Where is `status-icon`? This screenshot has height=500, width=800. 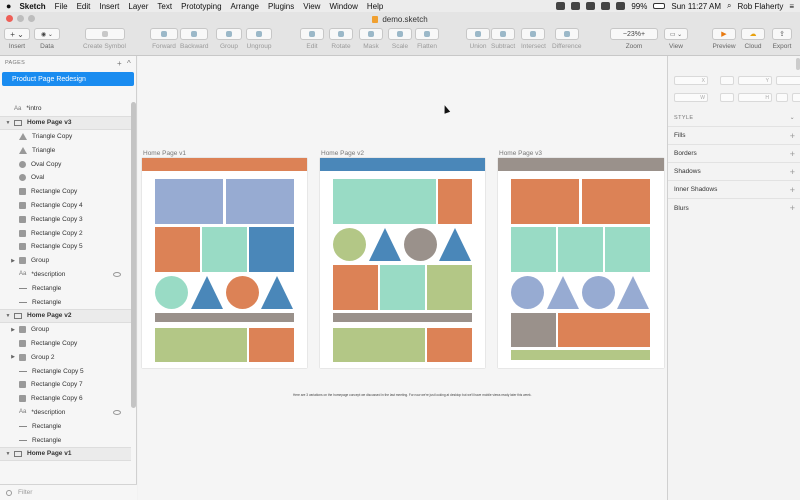
status-icon is located at coordinates (576, 6).